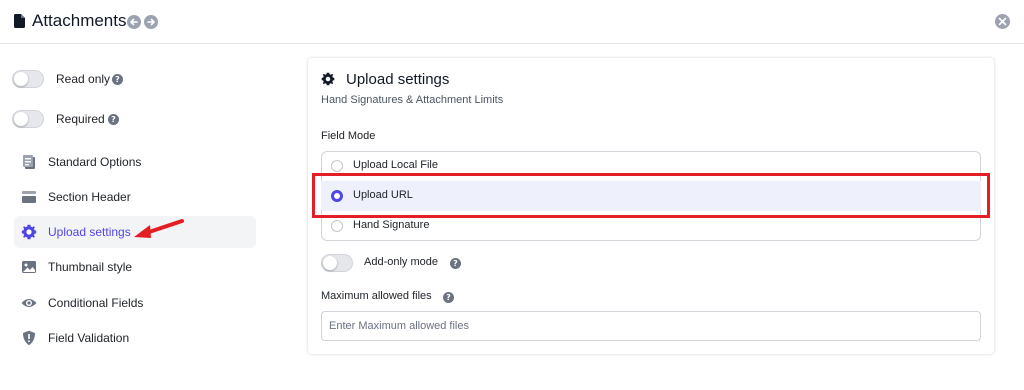 Image resolution: width=1024 pixels, height=390 pixels. What do you see at coordinates (348, 136) in the screenshot?
I see `field-mode-label: Field Mode` at bounding box center [348, 136].